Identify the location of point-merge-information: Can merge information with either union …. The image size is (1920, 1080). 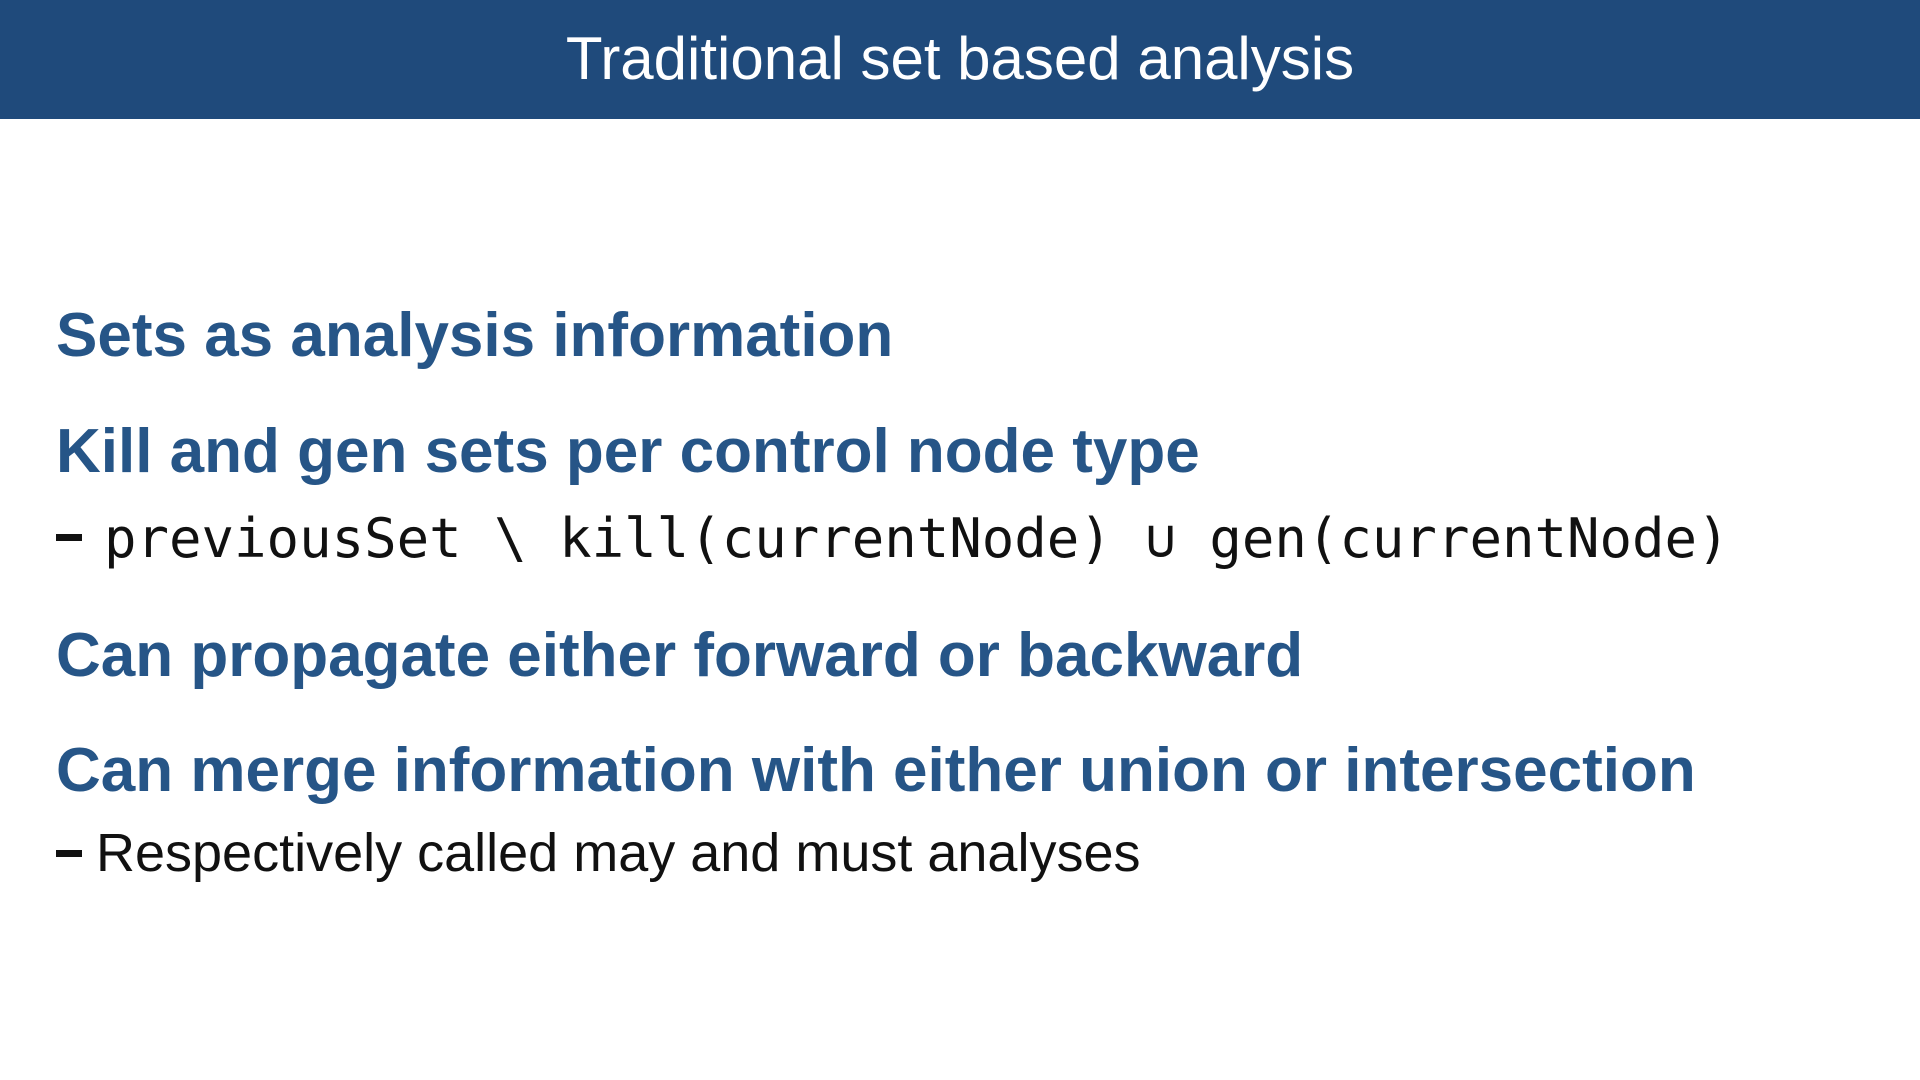
(876, 770).